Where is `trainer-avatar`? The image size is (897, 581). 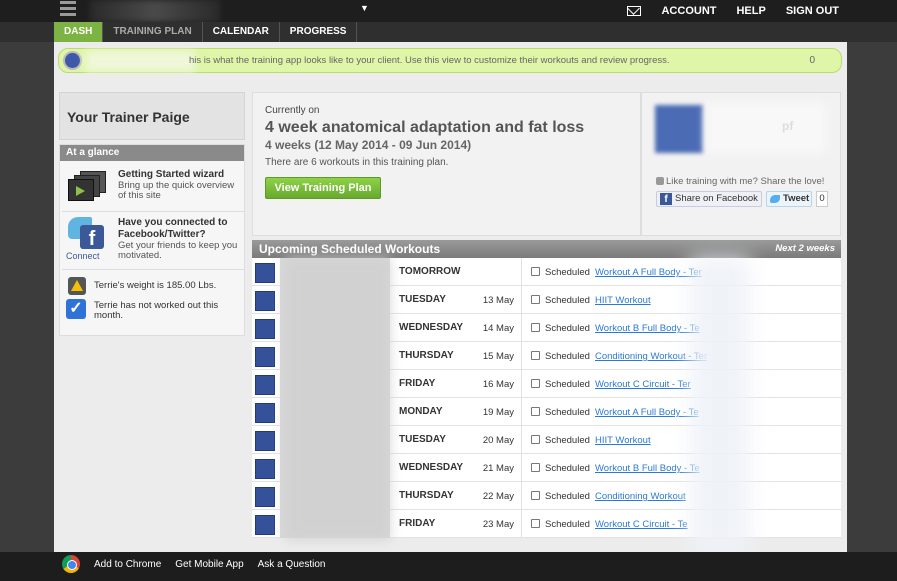
trainer-avatar is located at coordinates (679, 129).